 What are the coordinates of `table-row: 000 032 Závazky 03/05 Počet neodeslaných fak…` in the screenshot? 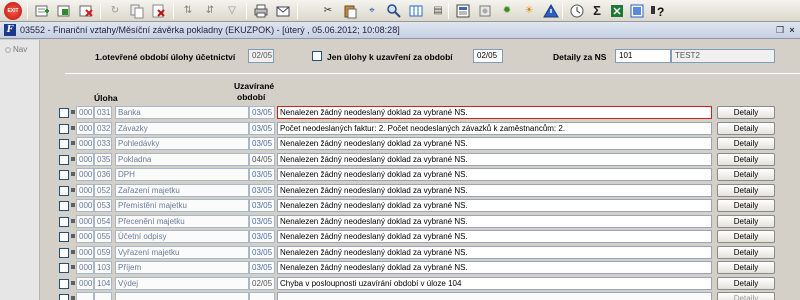 It's located at (420, 128).